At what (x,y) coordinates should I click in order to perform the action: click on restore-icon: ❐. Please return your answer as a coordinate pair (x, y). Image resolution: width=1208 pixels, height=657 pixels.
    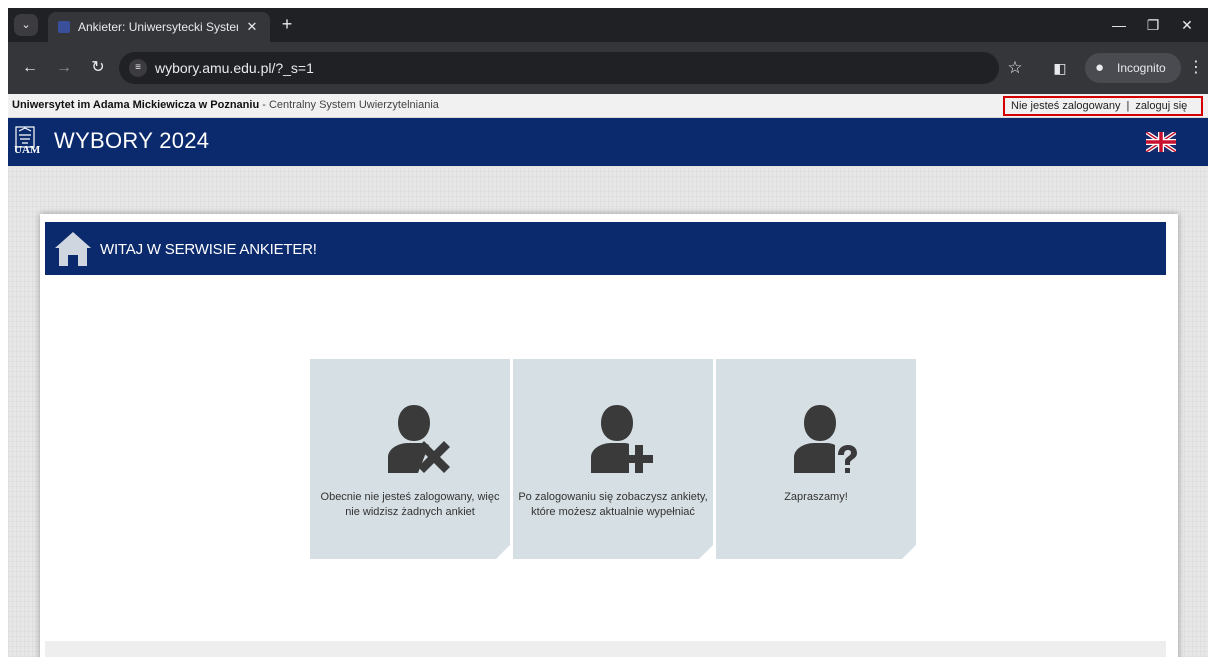
    Looking at the image, I should click on (1153, 25).